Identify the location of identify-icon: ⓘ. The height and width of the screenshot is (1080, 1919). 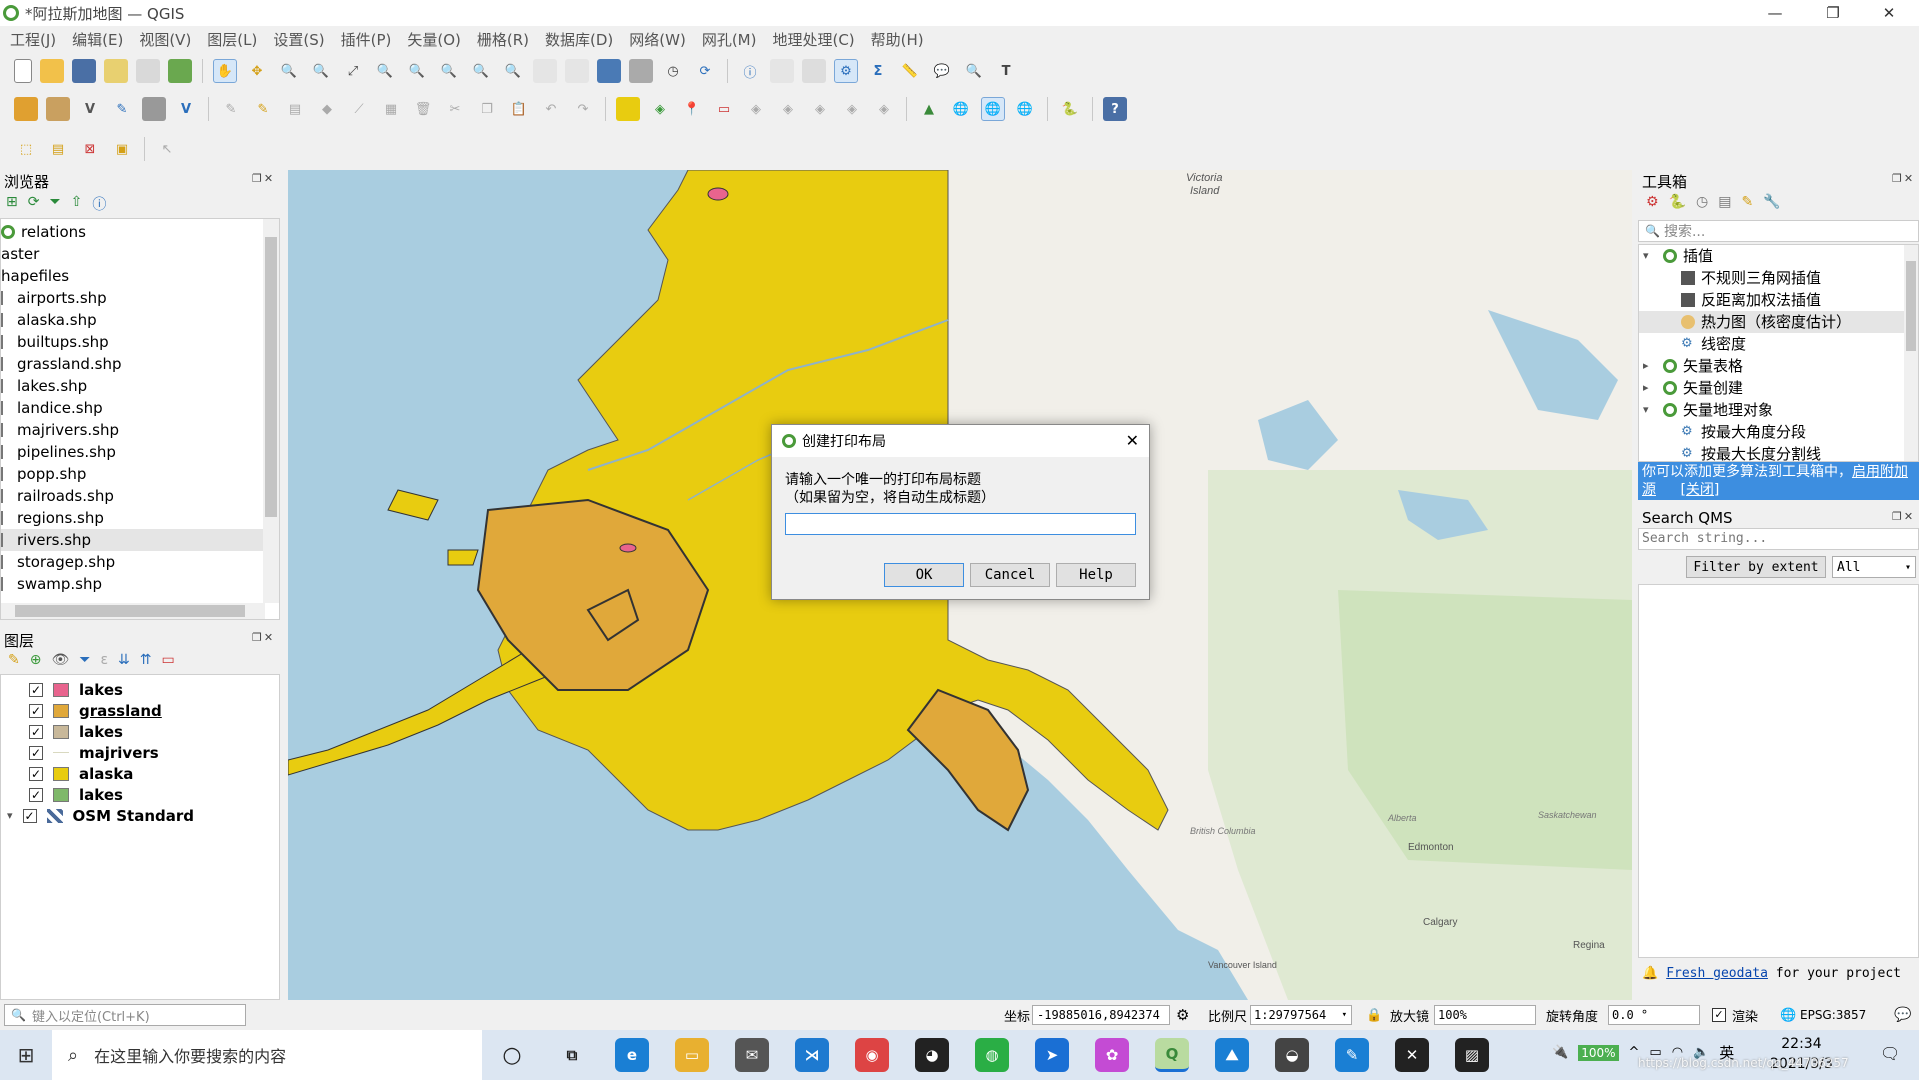
(750, 71).